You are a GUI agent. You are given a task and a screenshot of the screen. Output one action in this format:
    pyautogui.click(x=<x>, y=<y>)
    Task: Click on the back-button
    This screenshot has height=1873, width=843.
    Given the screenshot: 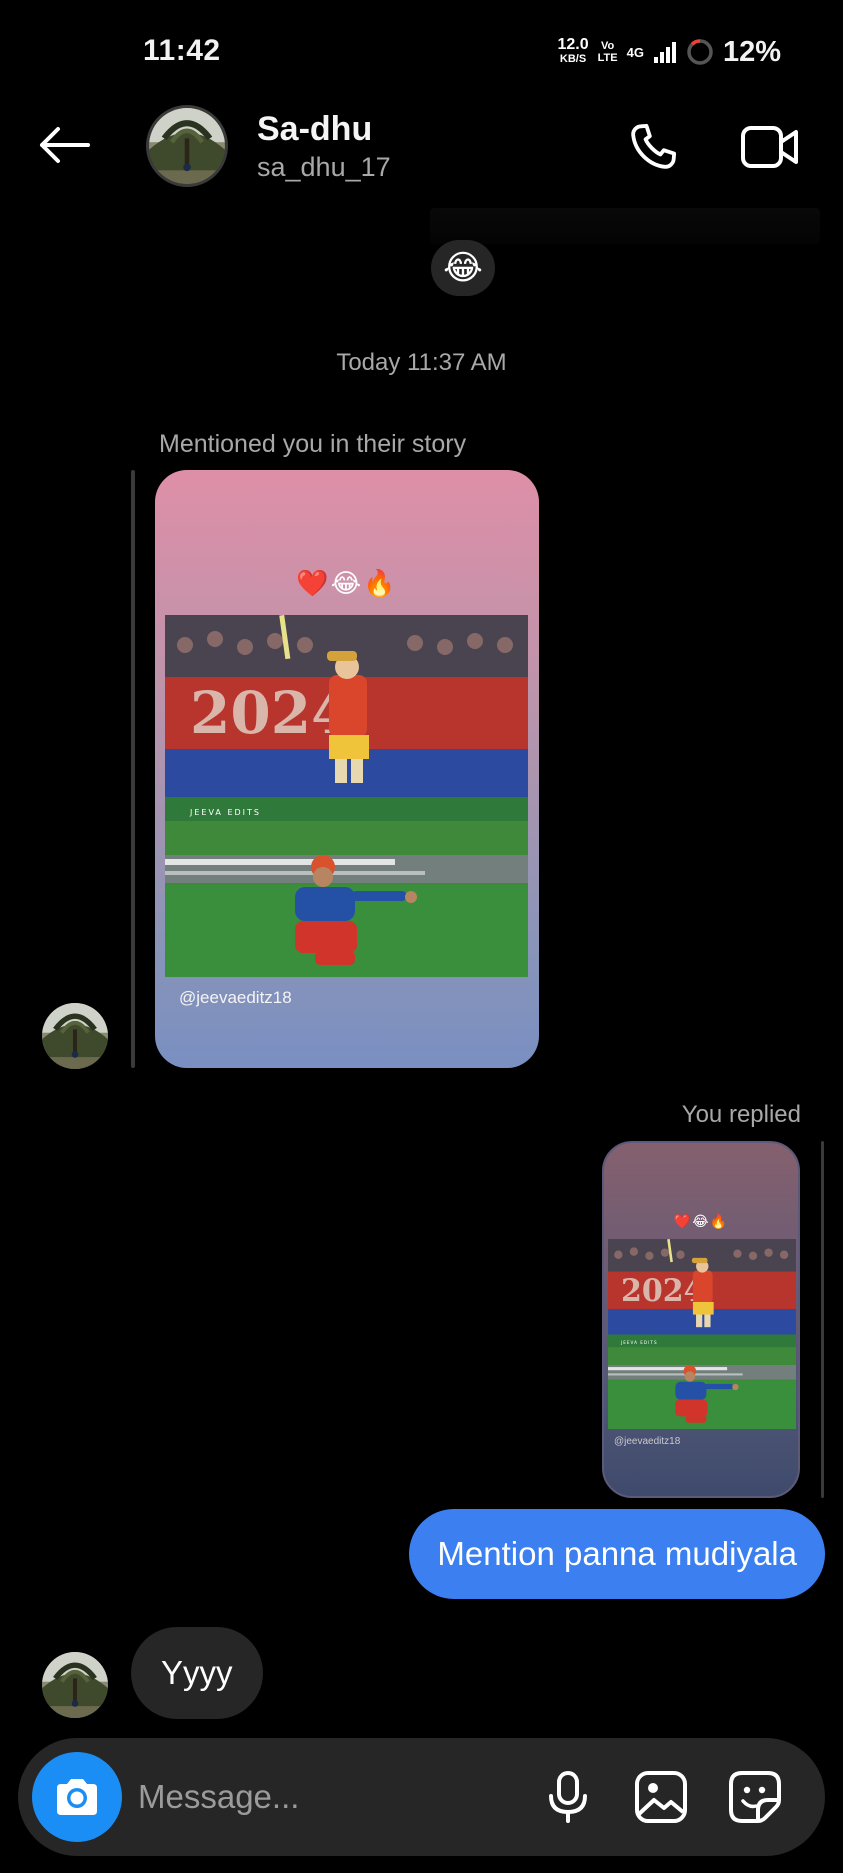 What is the action you would take?
    pyautogui.click(x=64, y=145)
    